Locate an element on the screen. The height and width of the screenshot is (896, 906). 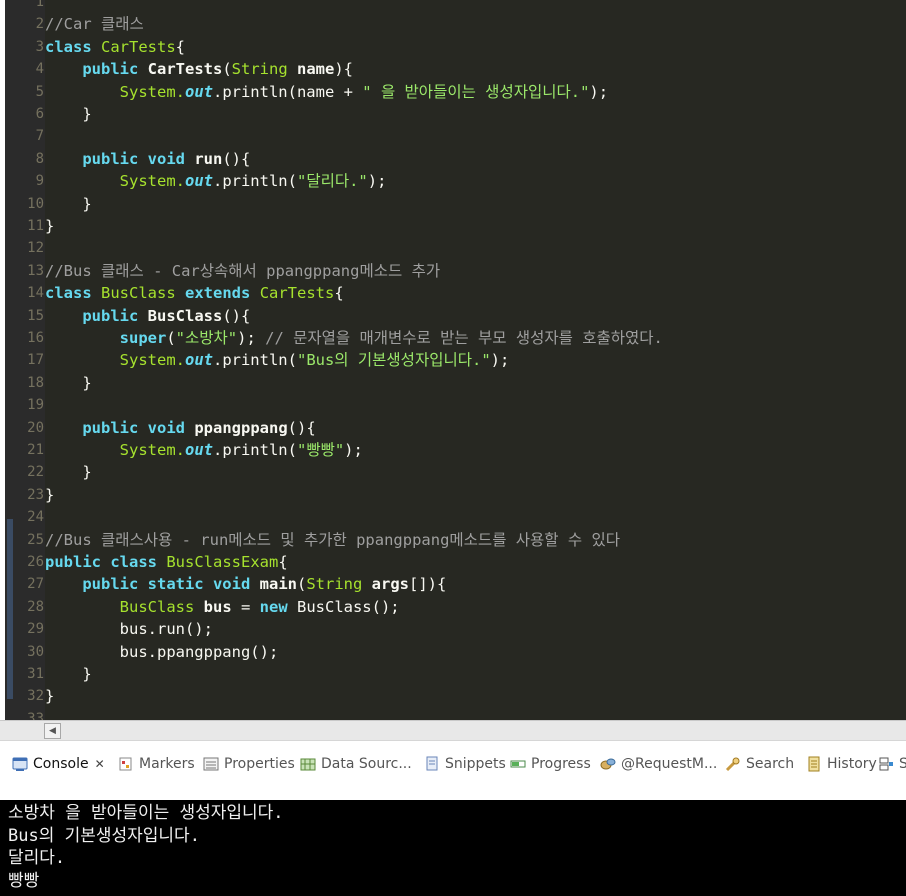
history-icon is located at coordinates (814, 764).